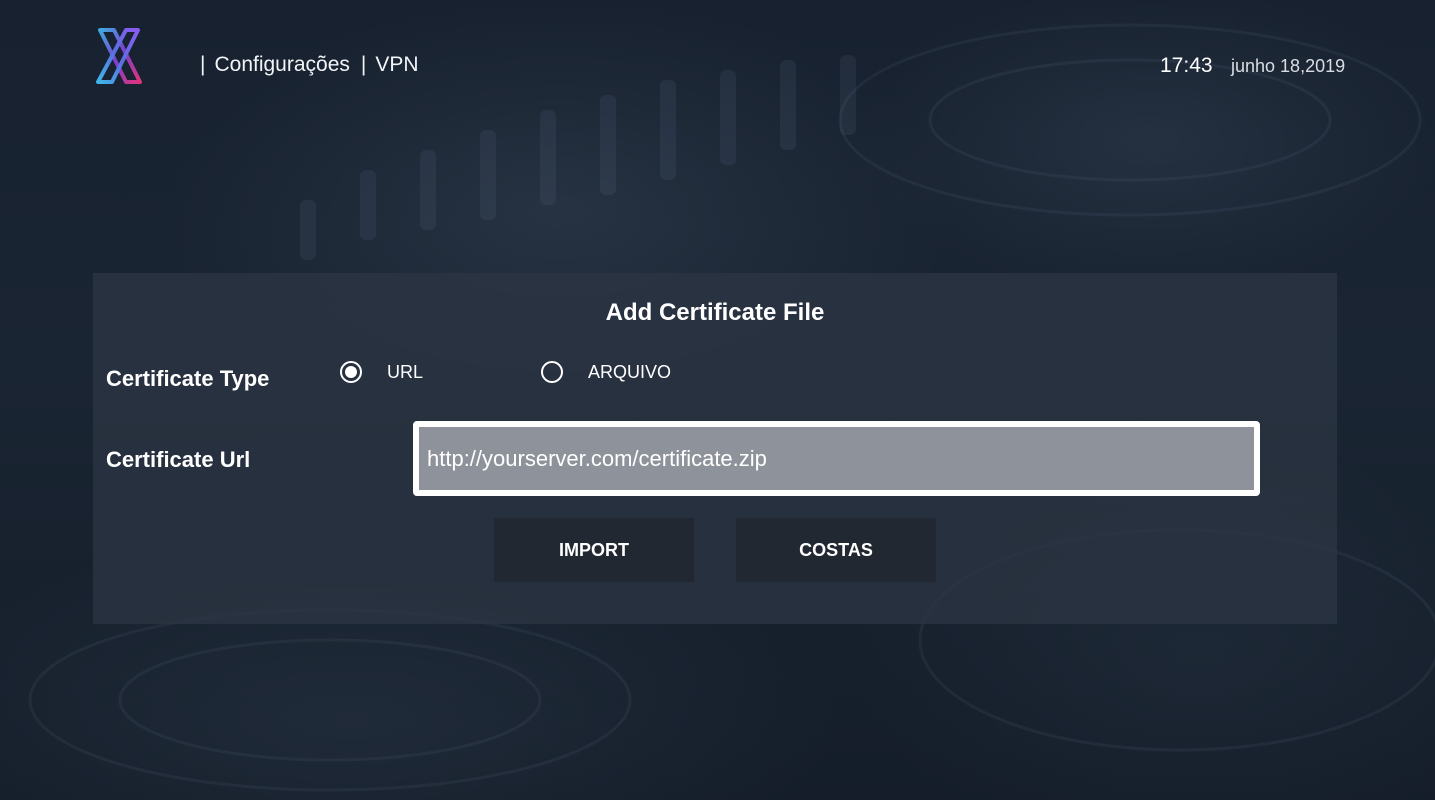  I want to click on clock-date: junho 18,2019, so click(1288, 66).